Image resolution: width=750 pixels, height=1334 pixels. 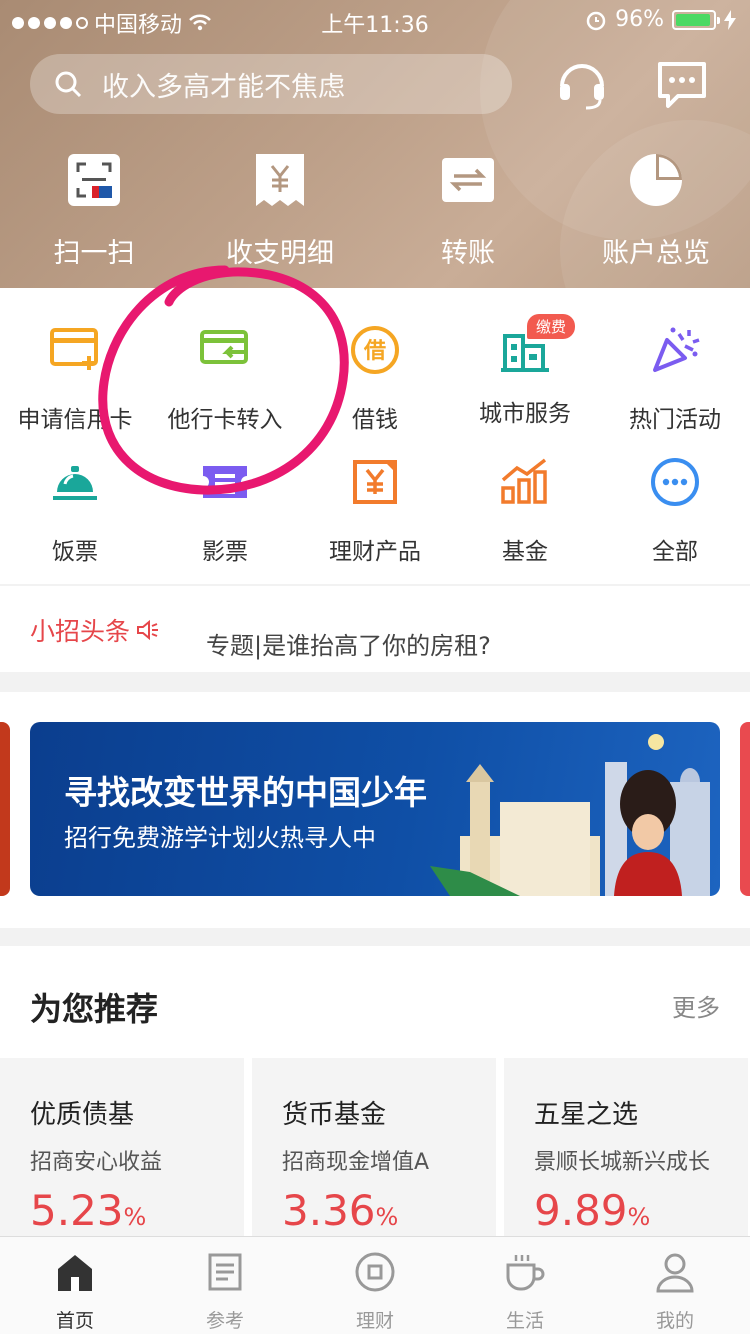 What do you see at coordinates (148, 630) in the screenshot?
I see `speaker-icon` at bounding box center [148, 630].